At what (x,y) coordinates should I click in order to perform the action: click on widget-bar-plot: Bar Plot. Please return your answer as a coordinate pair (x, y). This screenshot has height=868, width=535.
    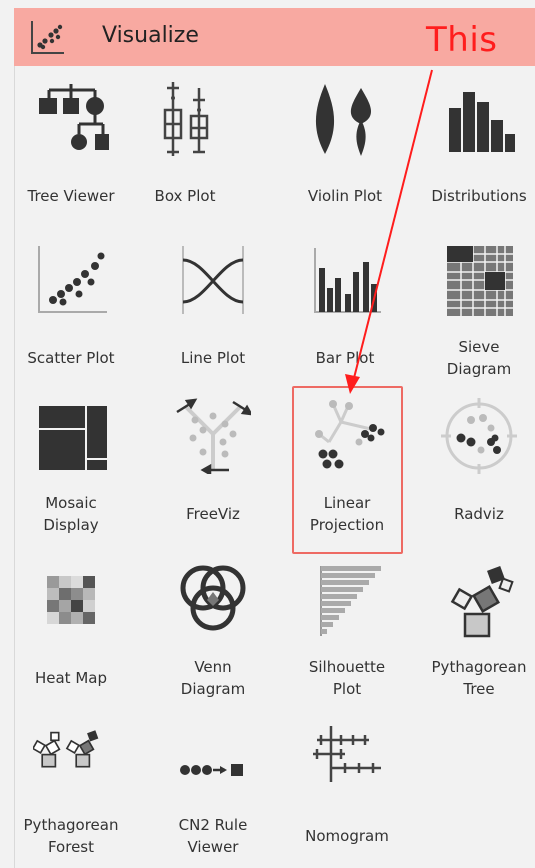
    Looking at the image, I should click on (345, 312).